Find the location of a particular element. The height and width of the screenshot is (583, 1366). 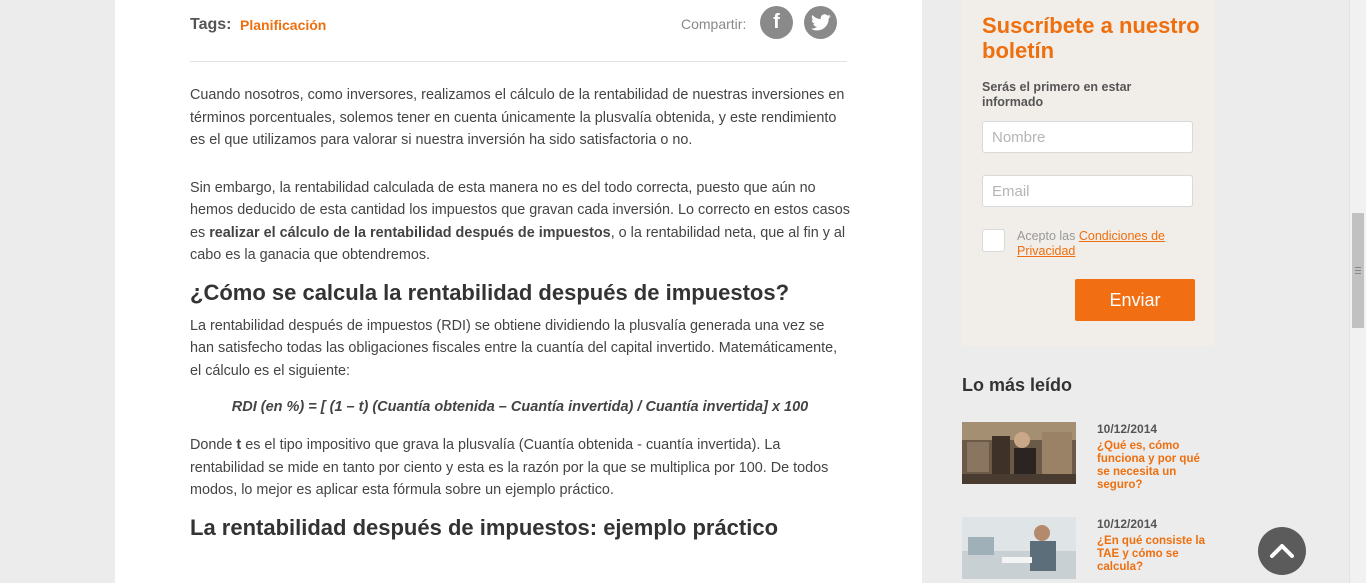

name-input is located at coordinates (1087, 137).